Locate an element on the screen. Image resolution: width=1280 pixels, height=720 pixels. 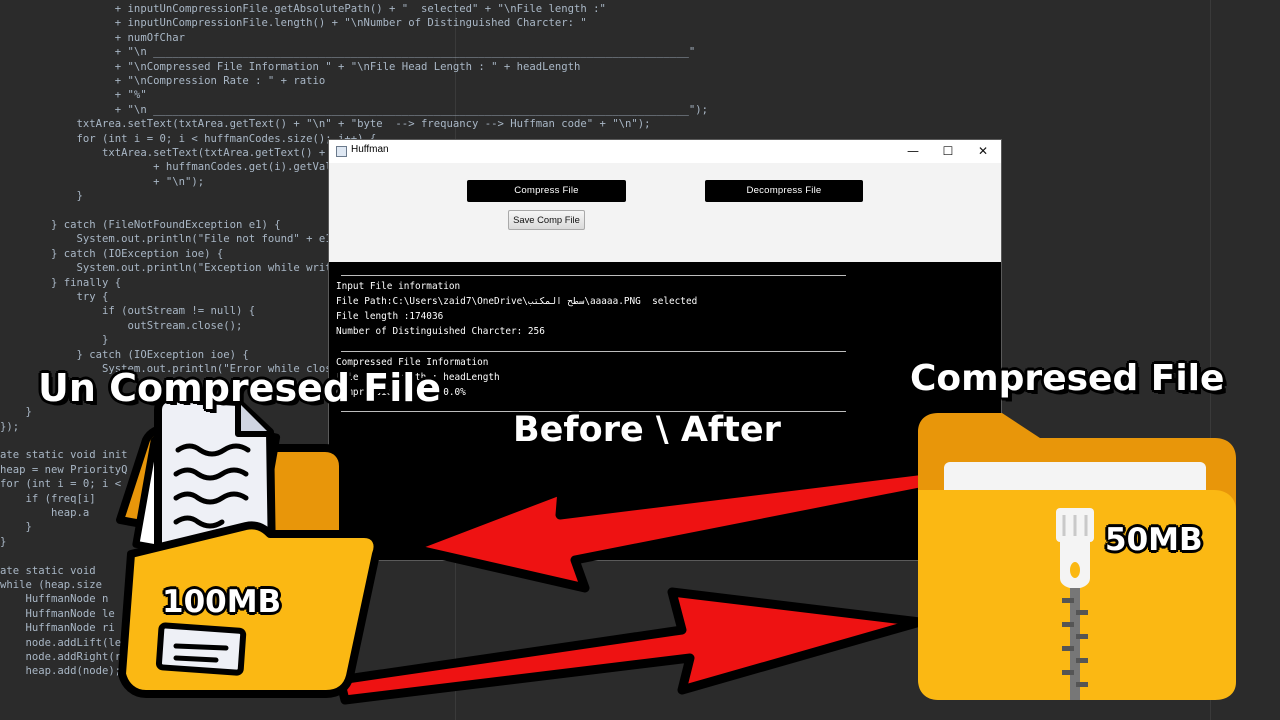
arrow-left-icon is located at coordinates (670, 529).